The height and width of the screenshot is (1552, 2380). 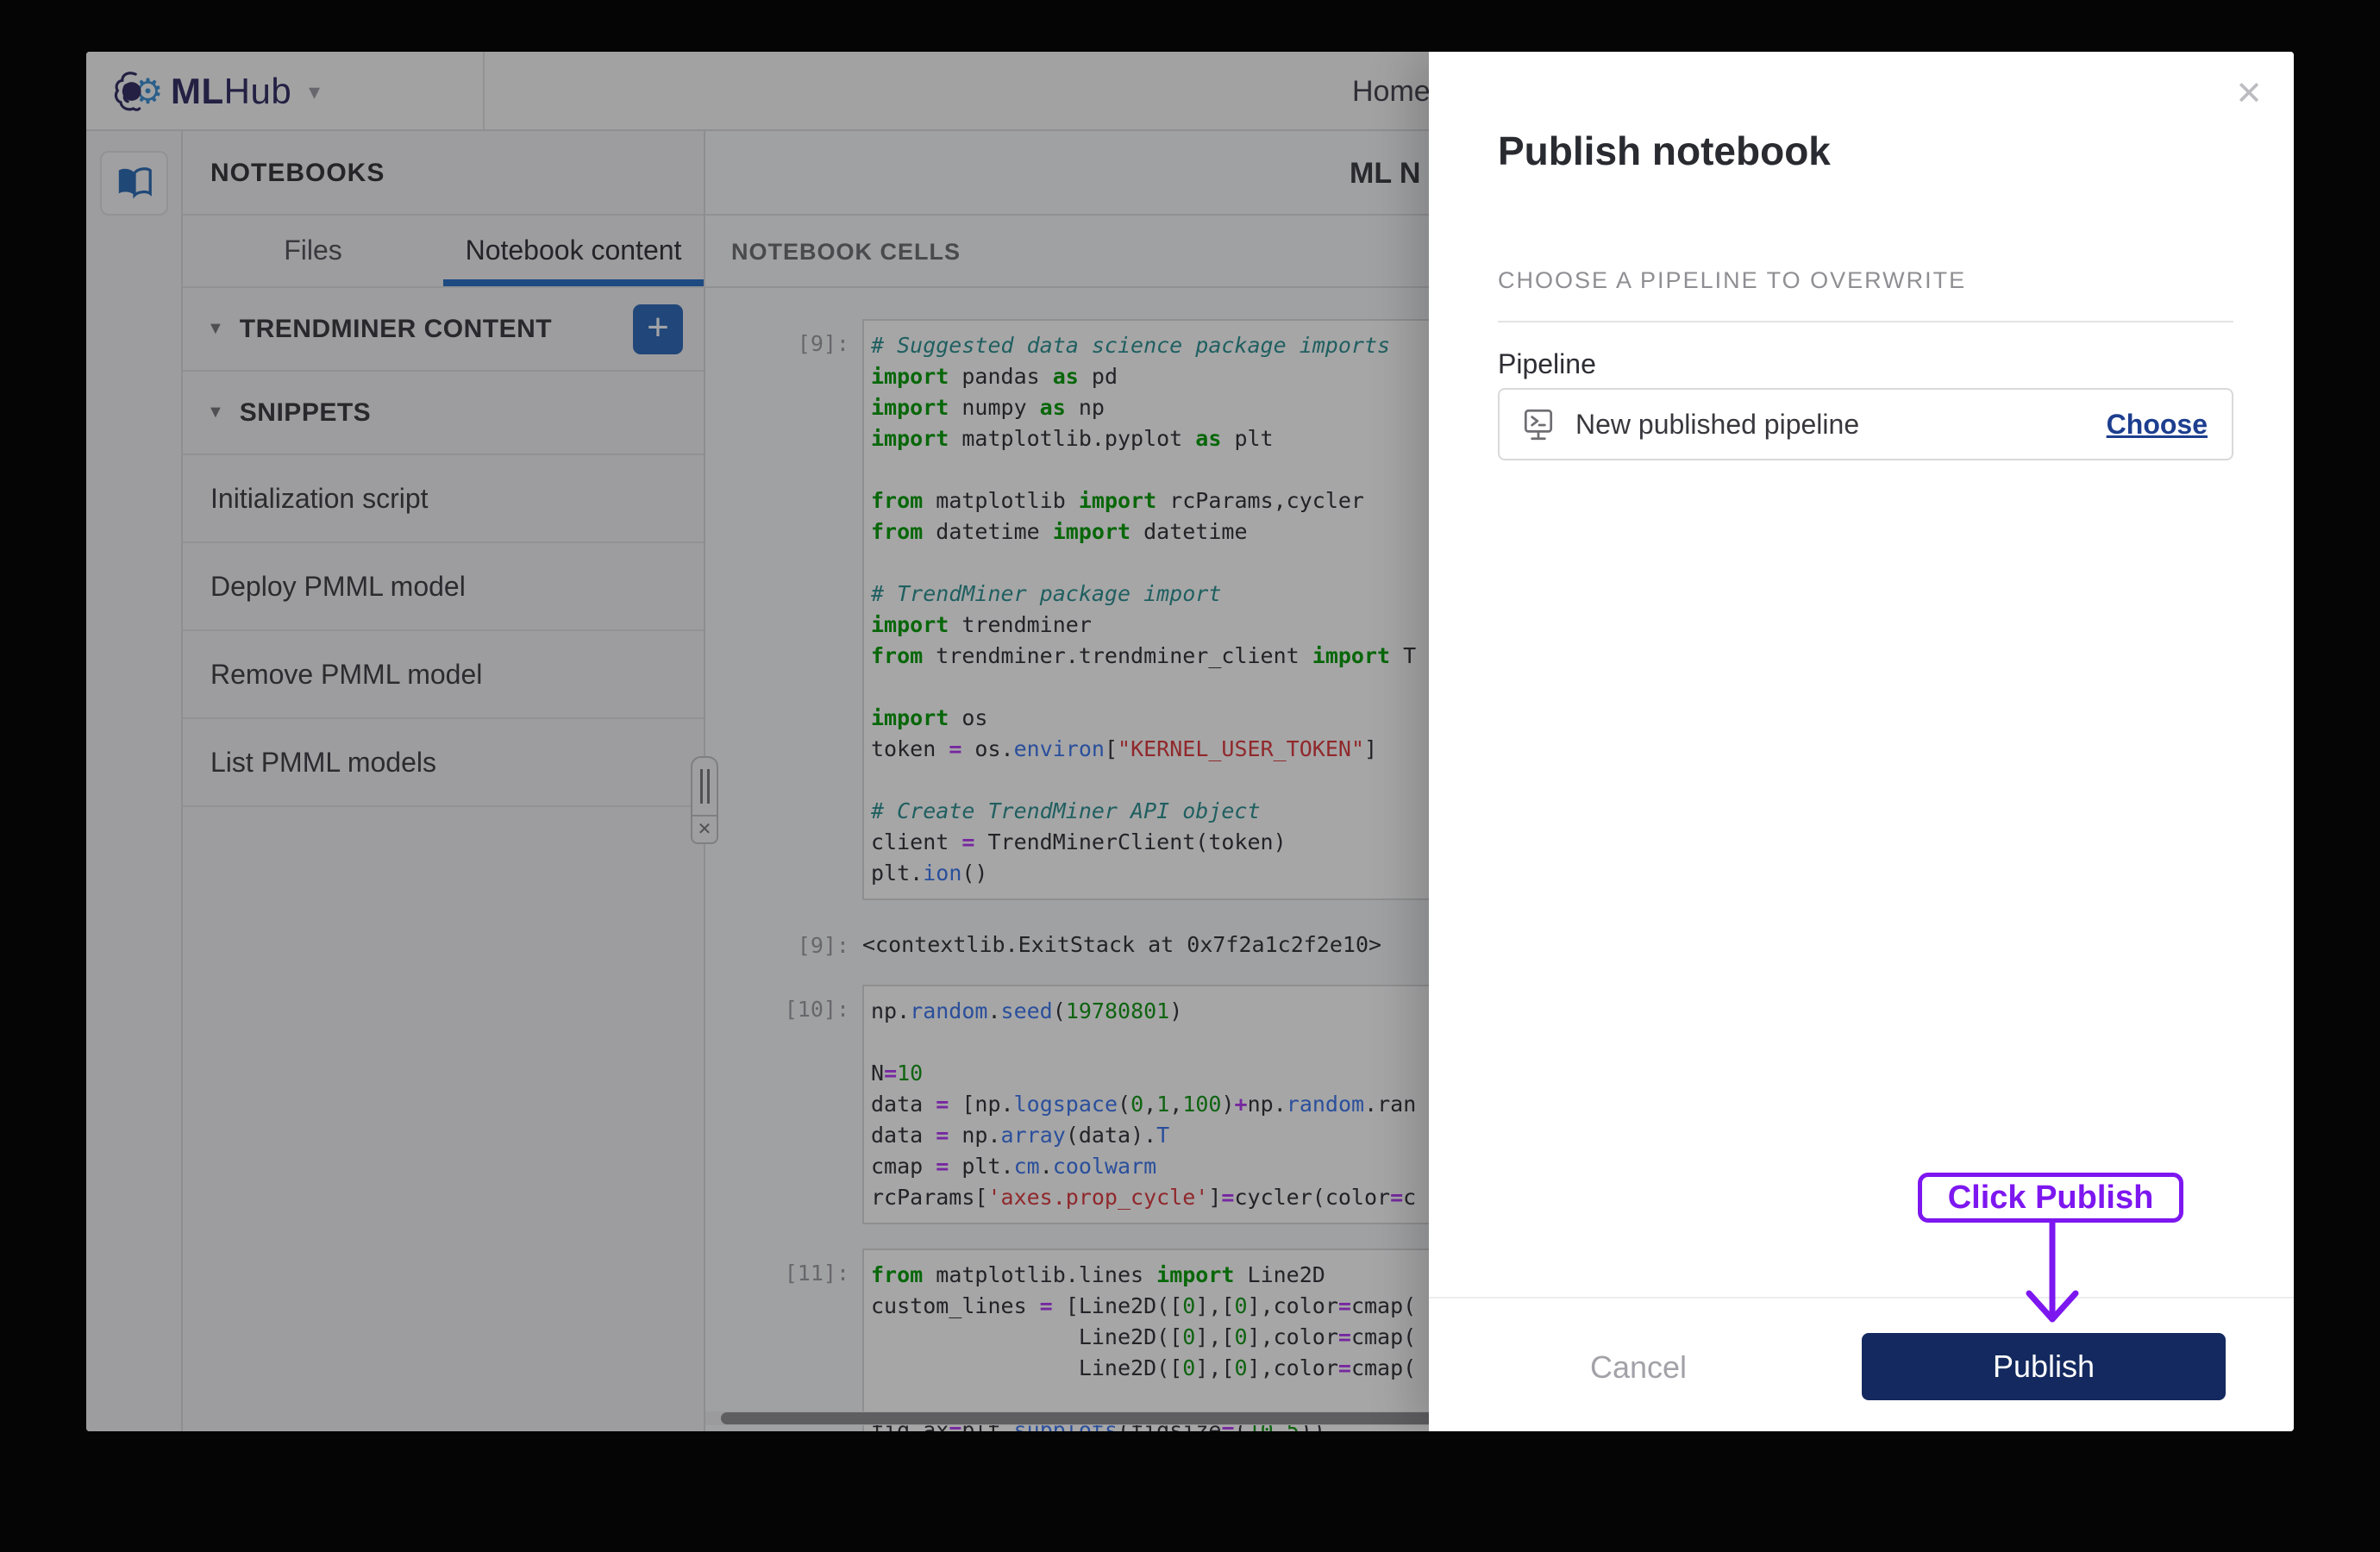 I want to click on pipeline-field-label: Pipeline, so click(x=1547, y=364).